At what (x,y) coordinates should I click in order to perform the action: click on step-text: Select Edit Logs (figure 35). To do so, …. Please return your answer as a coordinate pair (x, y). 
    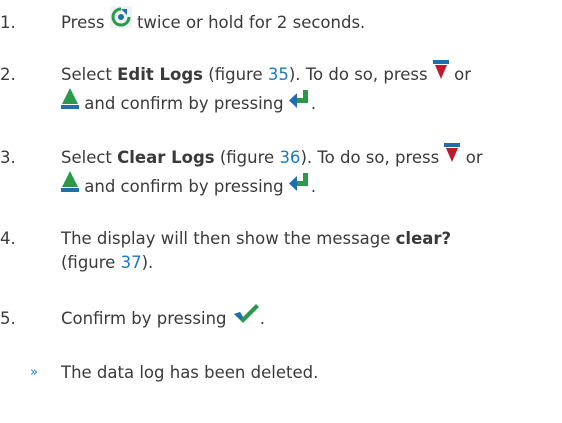
    Looking at the image, I should click on (308, 75).